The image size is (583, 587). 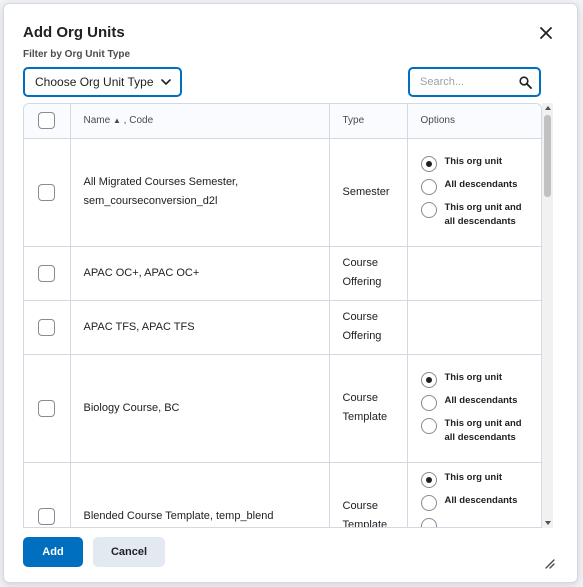 I want to click on scroll-down-arrow-icon, so click(x=548, y=523).